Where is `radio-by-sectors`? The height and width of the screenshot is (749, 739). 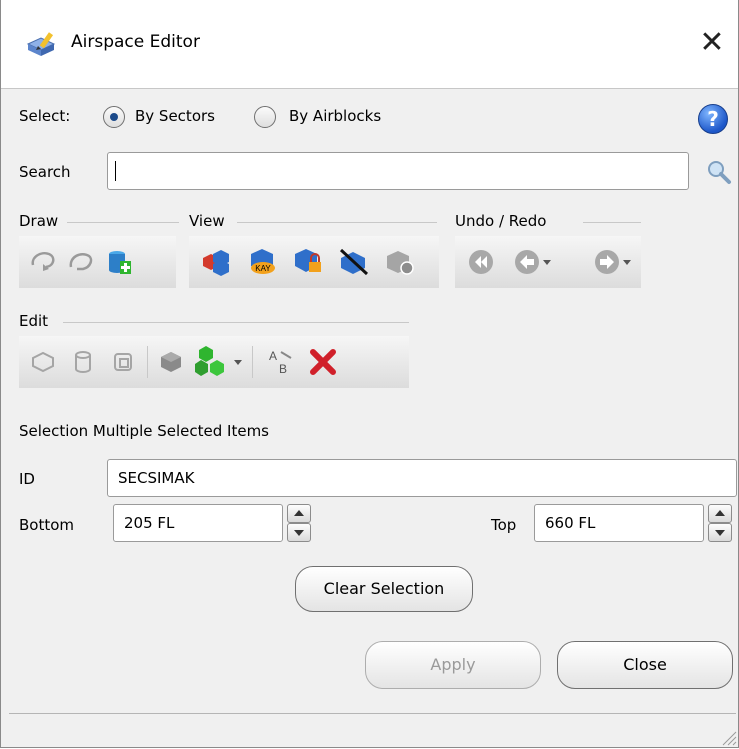 radio-by-sectors is located at coordinates (114, 117).